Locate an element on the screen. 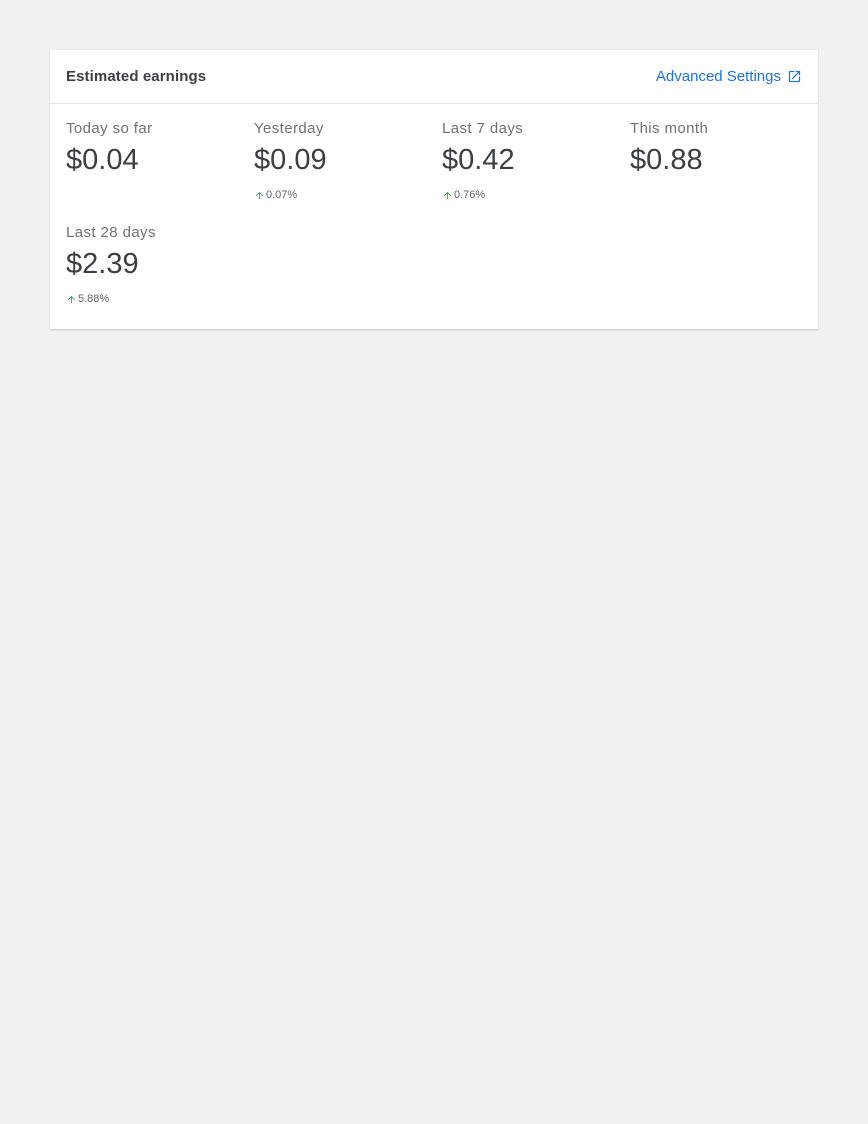 Image resolution: width=868 pixels, height=1124 pixels. stat-value: $0.88 is located at coordinates (666, 160).